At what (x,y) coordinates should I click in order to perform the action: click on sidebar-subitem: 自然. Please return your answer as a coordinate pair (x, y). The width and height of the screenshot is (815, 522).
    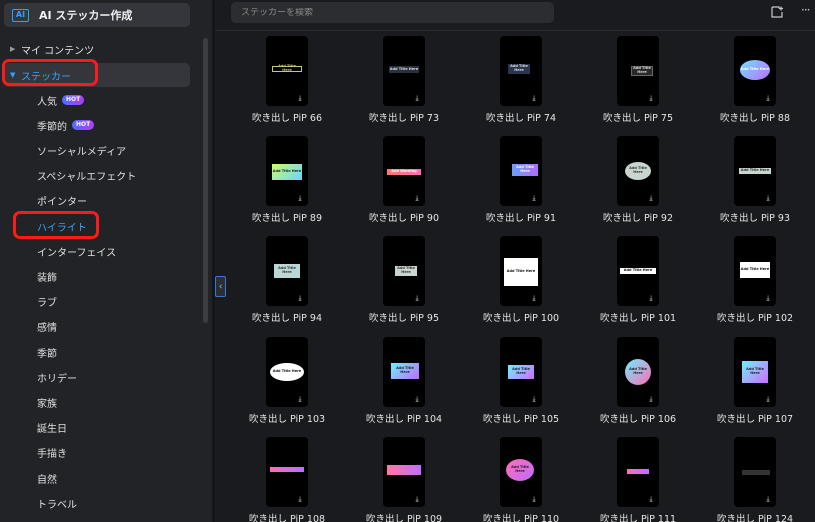
    Looking at the image, I should click on (99, 478).